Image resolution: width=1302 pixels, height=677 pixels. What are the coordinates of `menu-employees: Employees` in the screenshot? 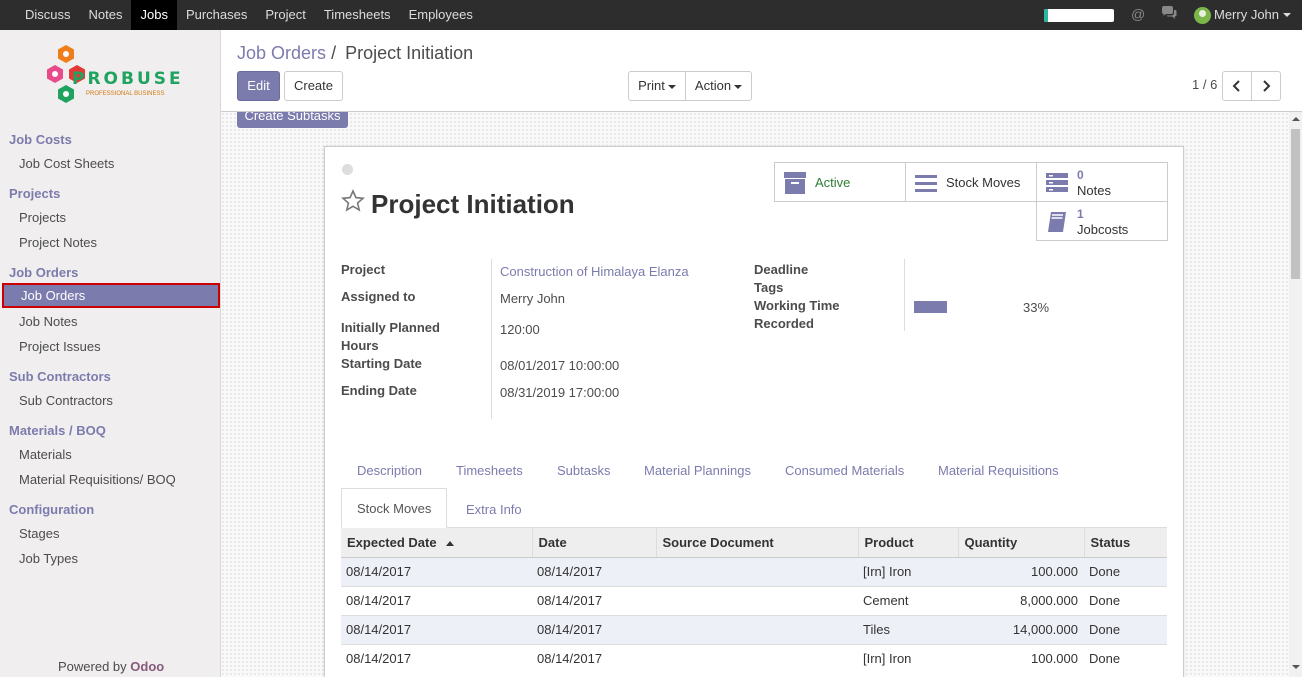 It's located at (441, 15).